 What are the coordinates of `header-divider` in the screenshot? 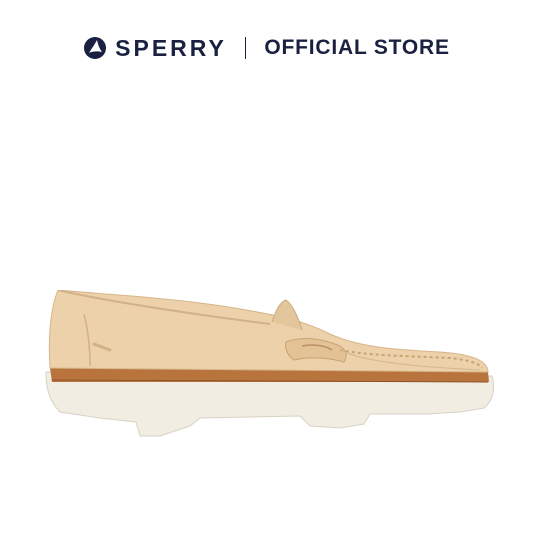 It's located at (245, 48).